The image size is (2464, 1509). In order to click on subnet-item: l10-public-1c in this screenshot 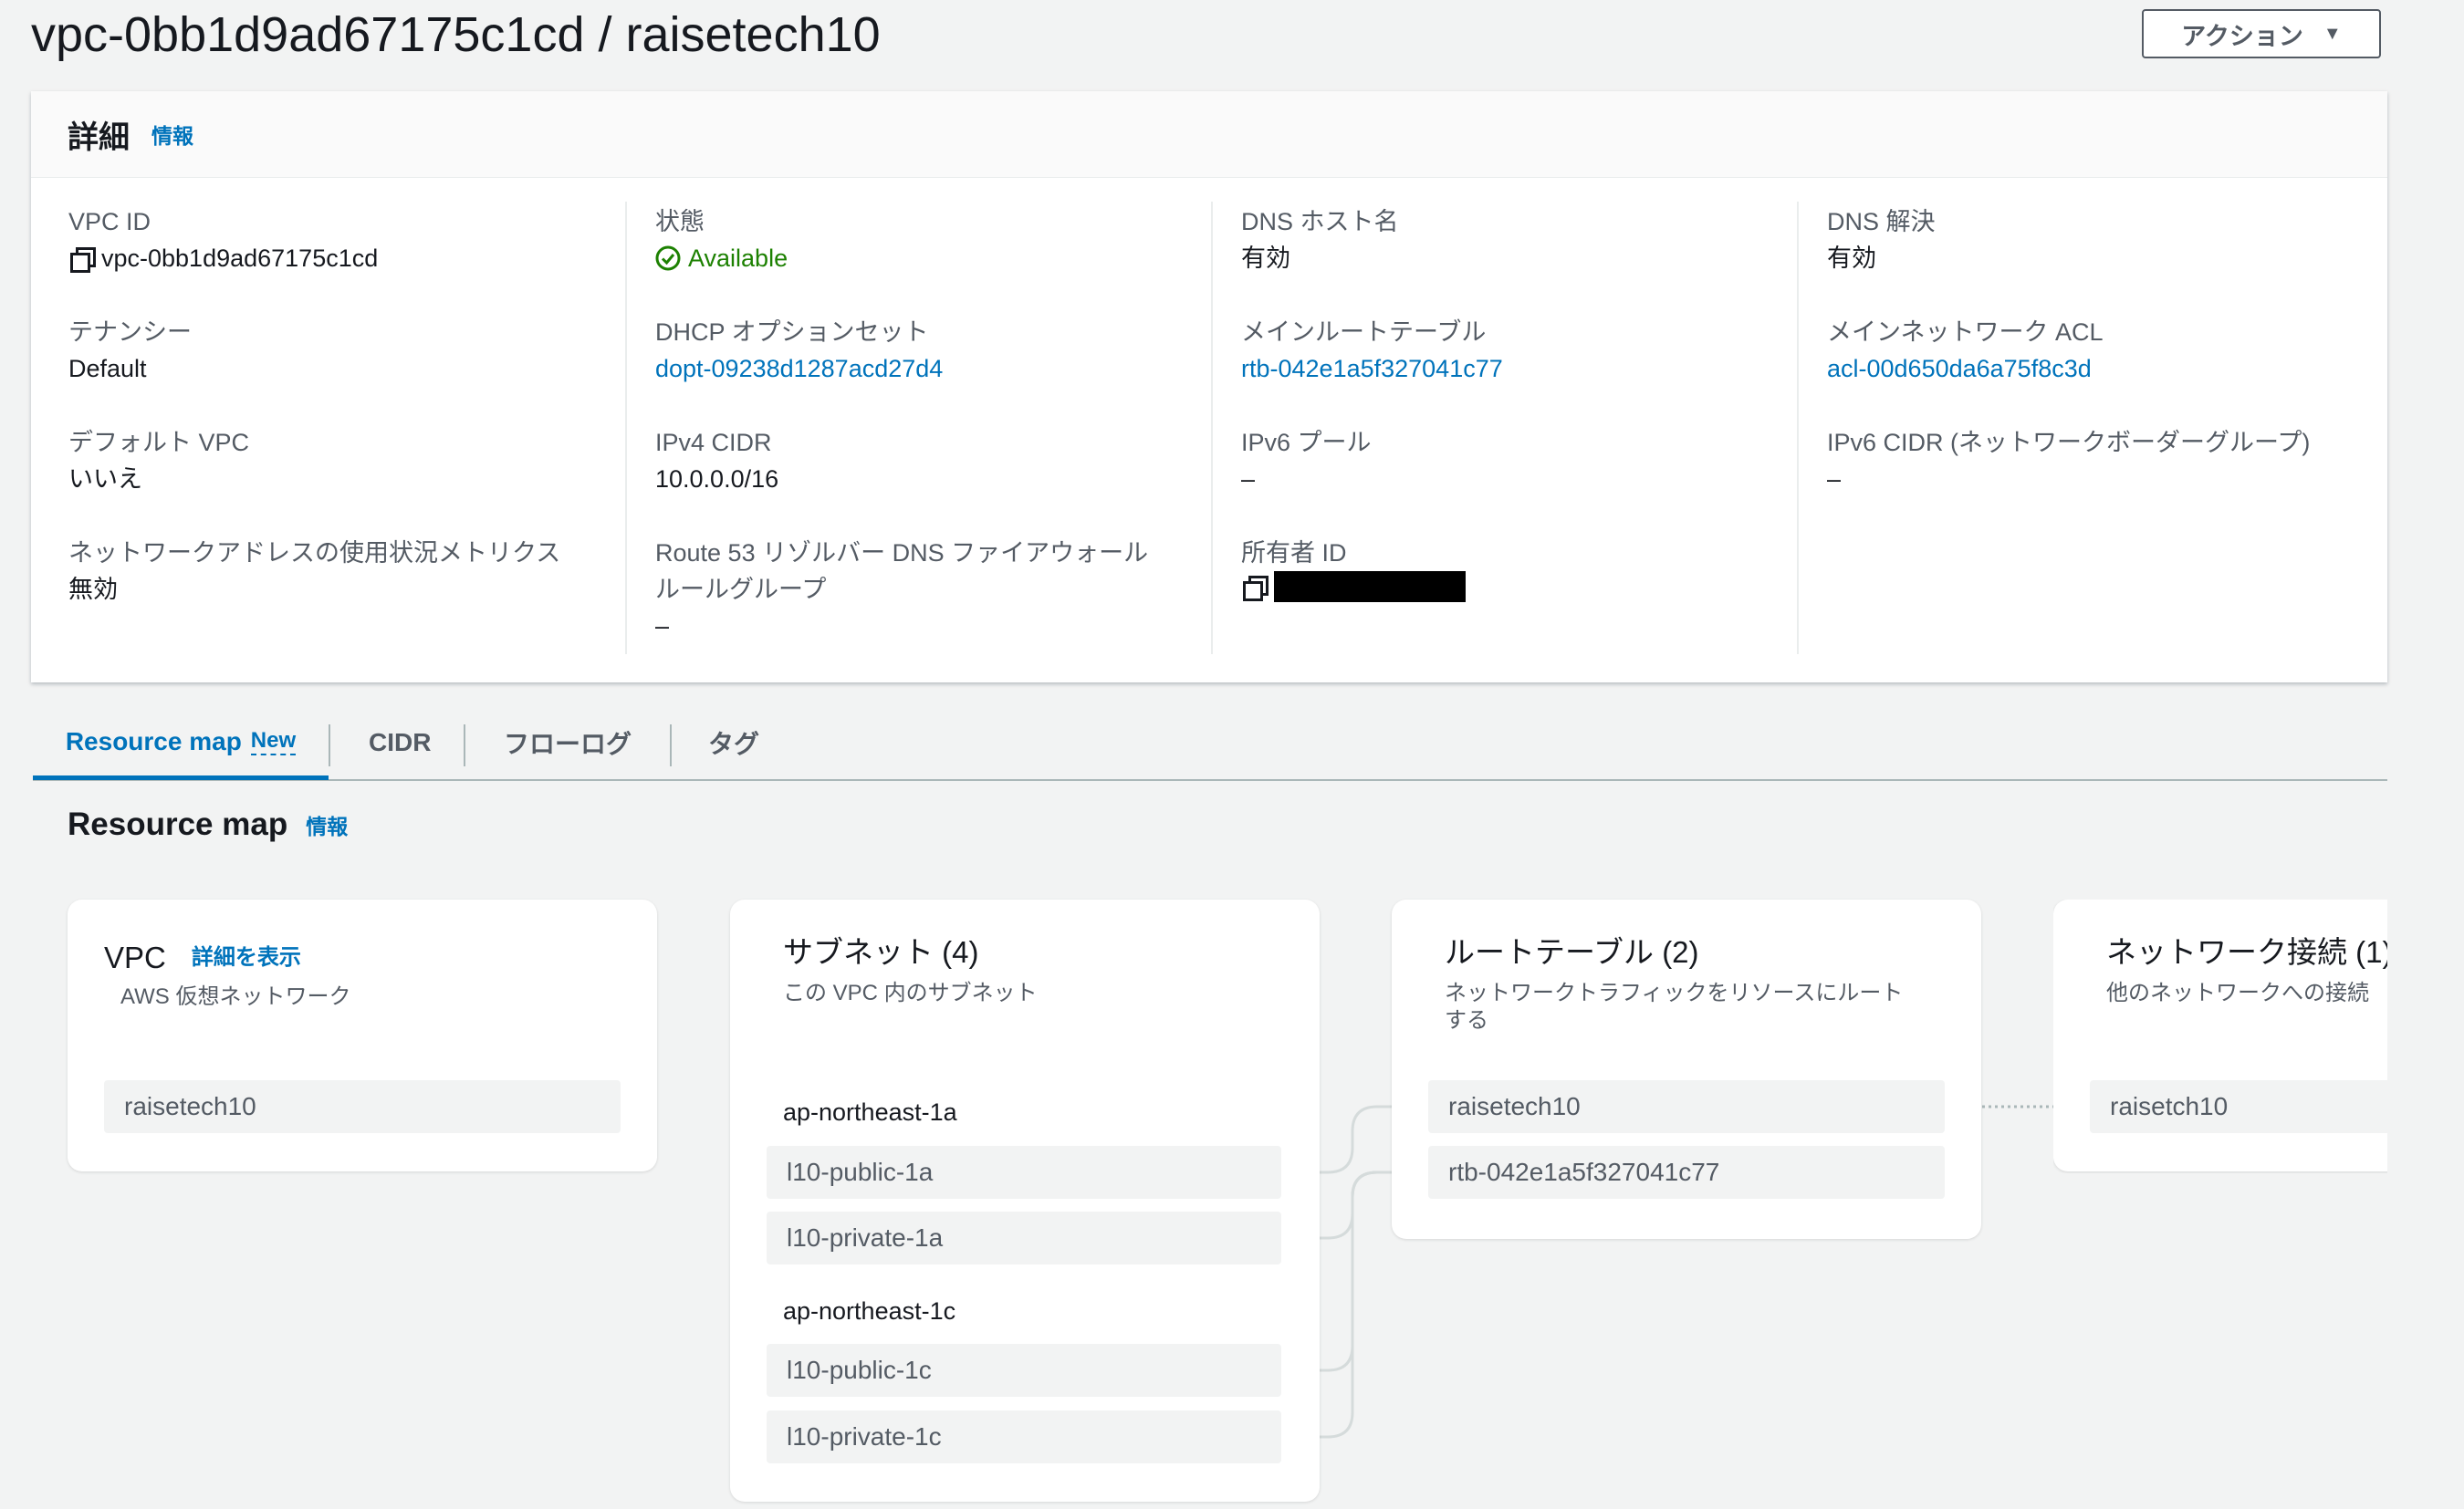, I will do `click(1024, 1371)`.